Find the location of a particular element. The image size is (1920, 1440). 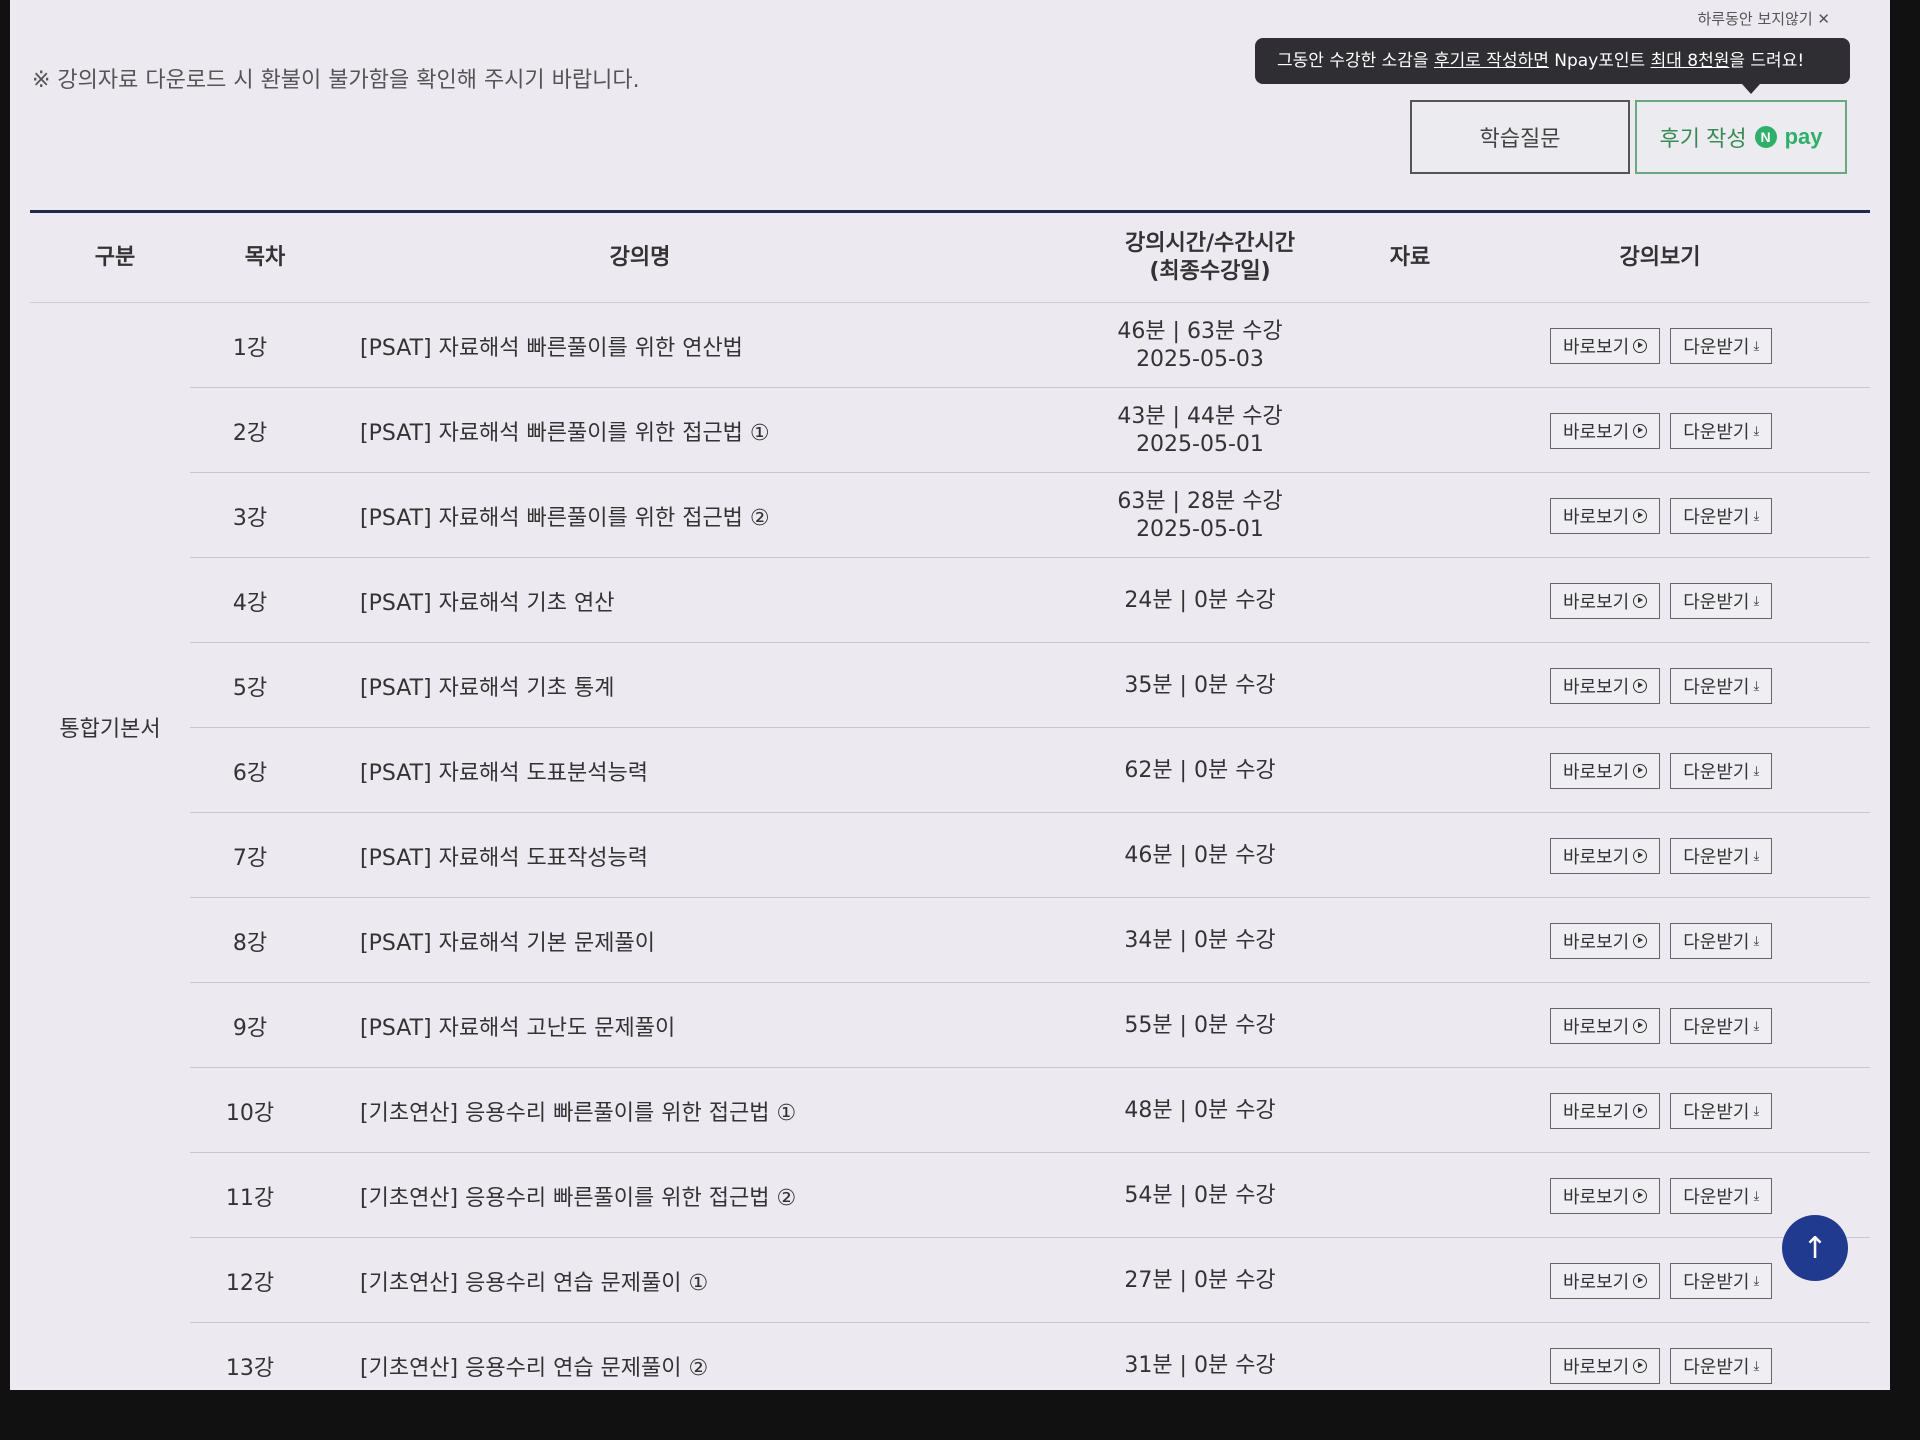

lecture-title: [PSAT] 자료해석 빠른풀이를 위한 접근법 ① is located at coordinates (710, 430).